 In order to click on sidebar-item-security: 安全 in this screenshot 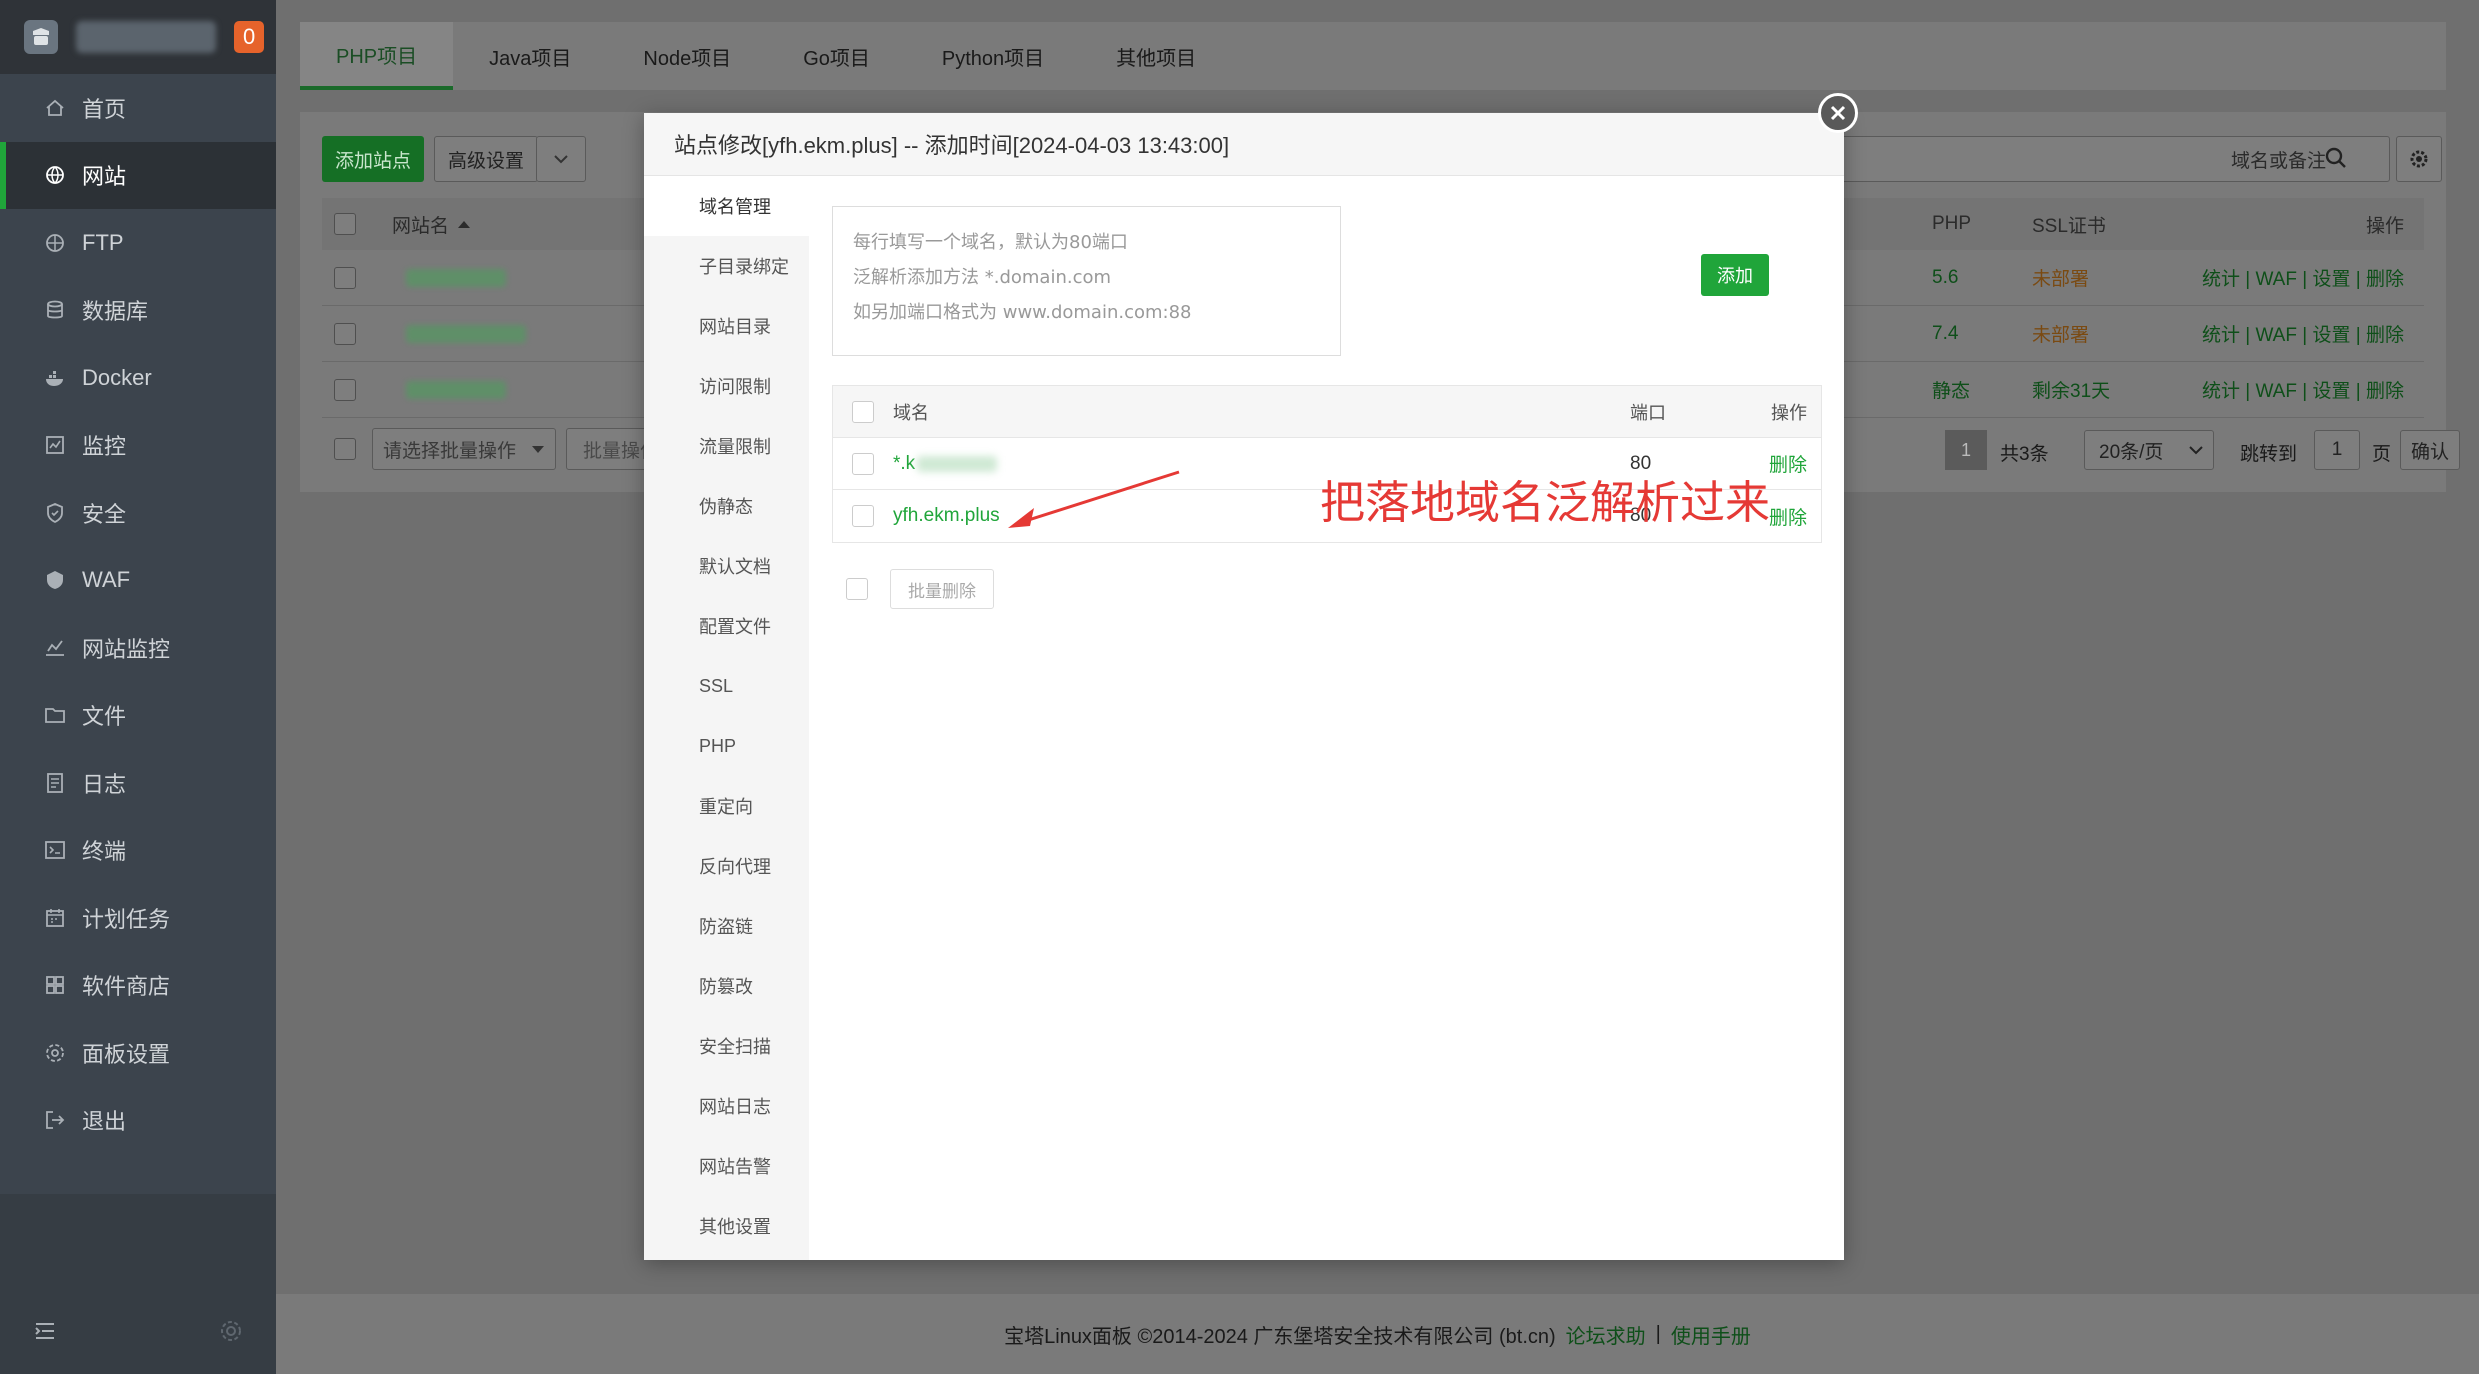, I will do `click(138, 513)`.